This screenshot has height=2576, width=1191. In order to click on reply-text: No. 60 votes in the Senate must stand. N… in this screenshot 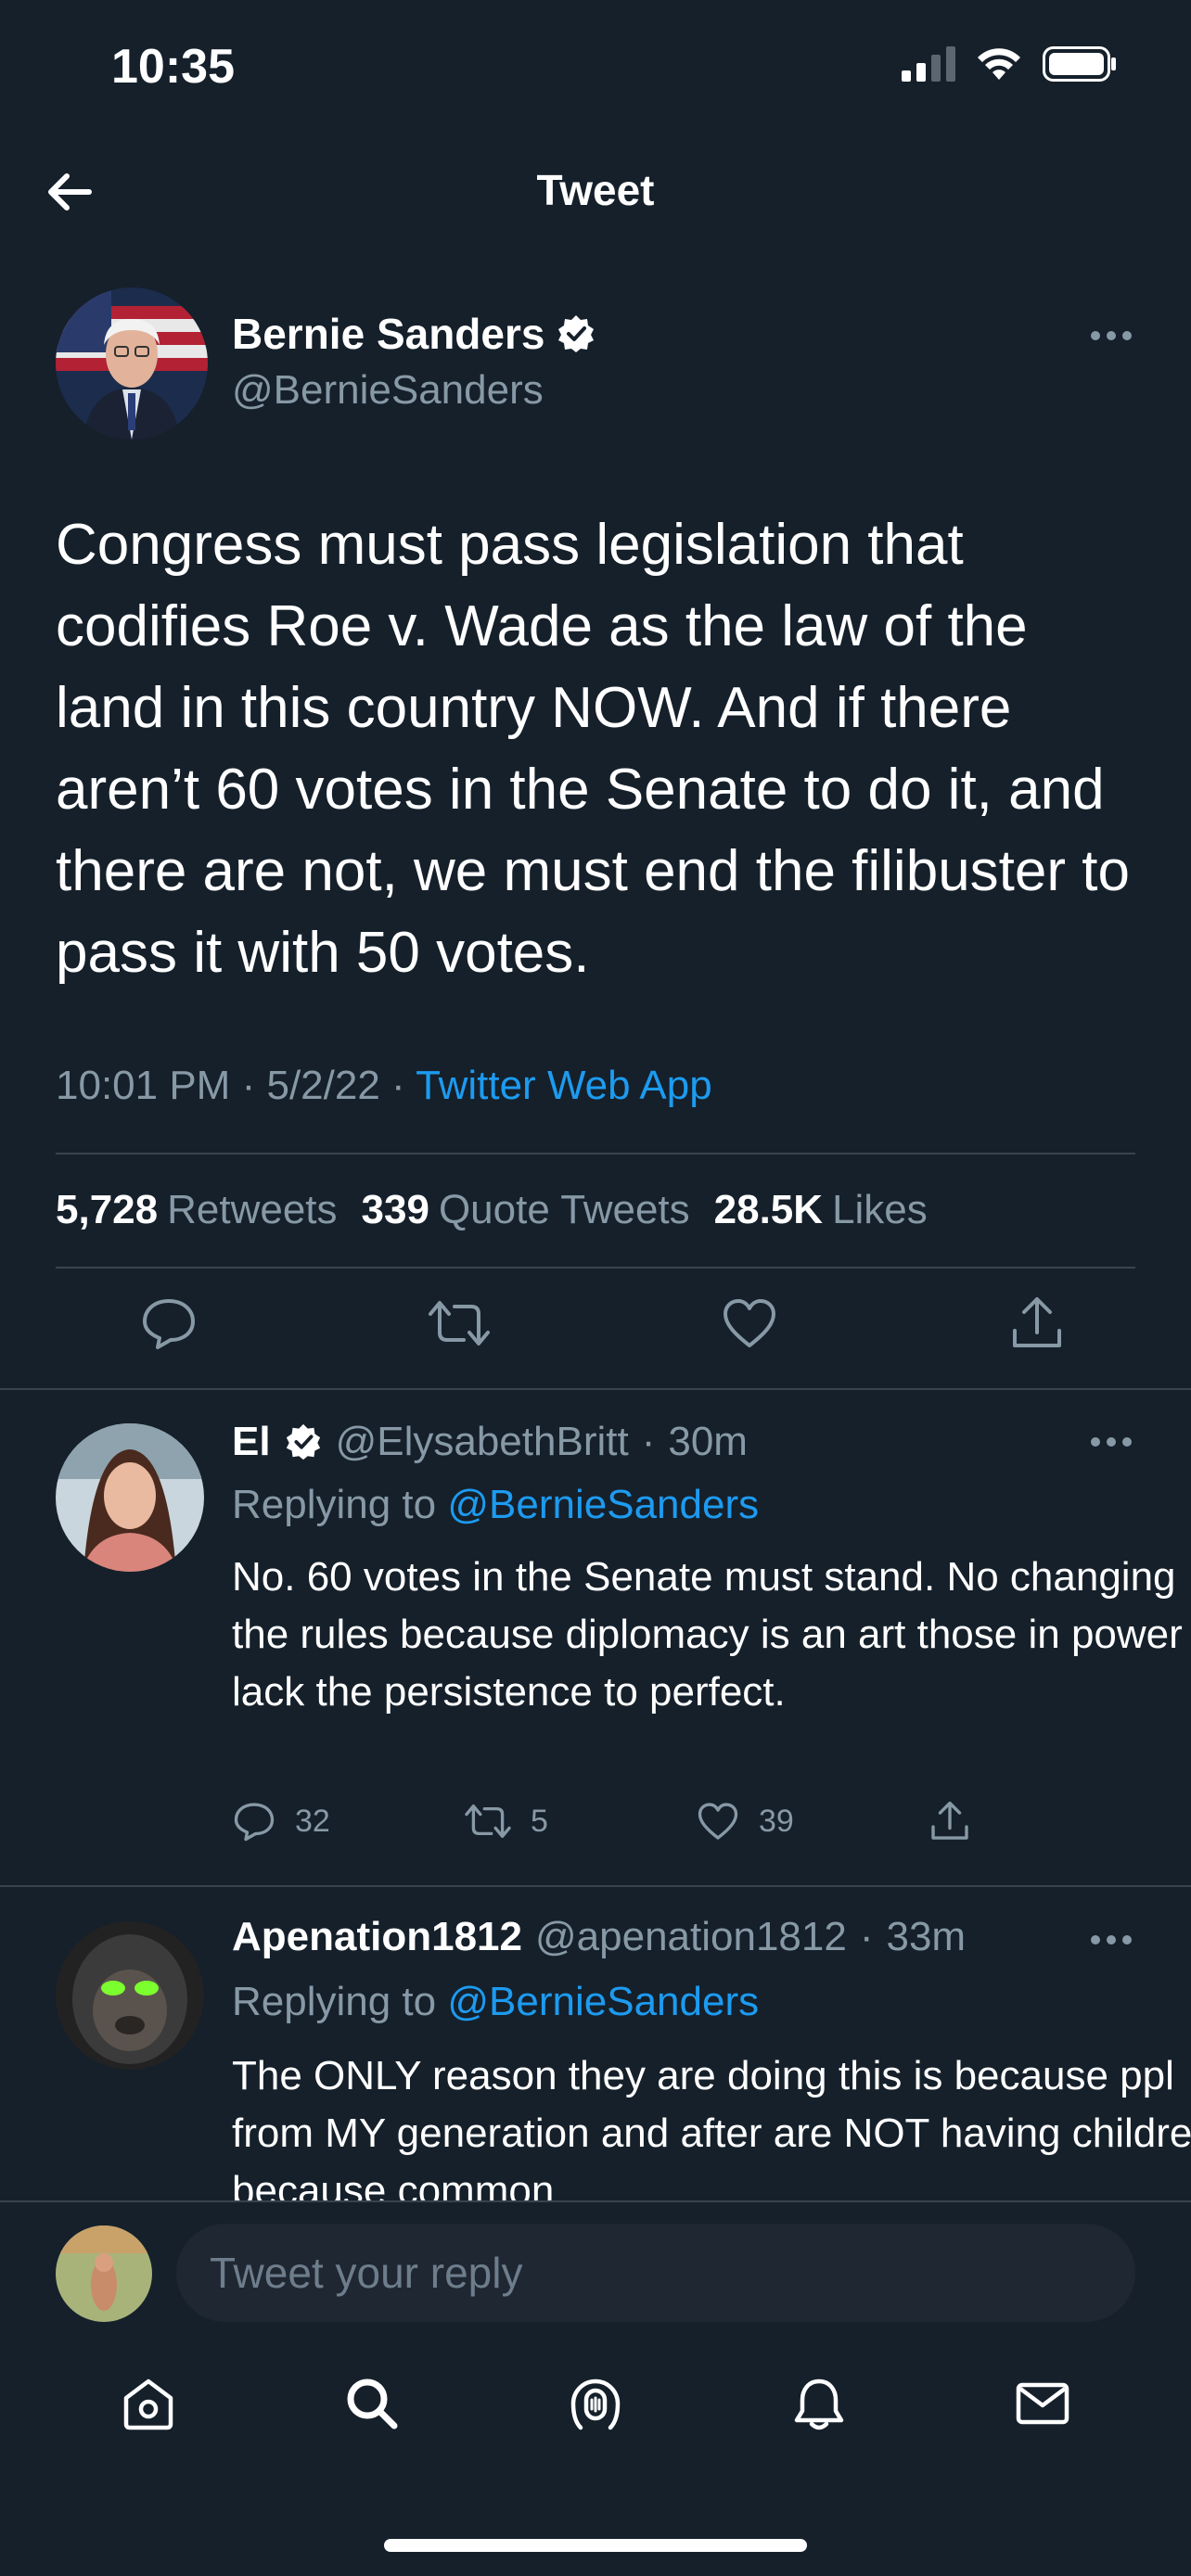, I will do `click(707, 1634)`.